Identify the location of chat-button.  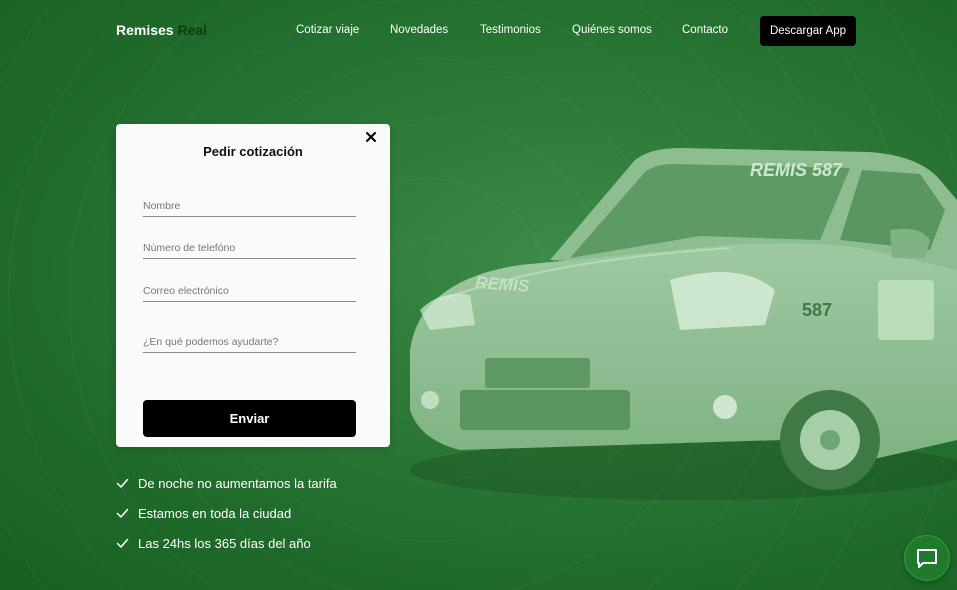
(927, 558).